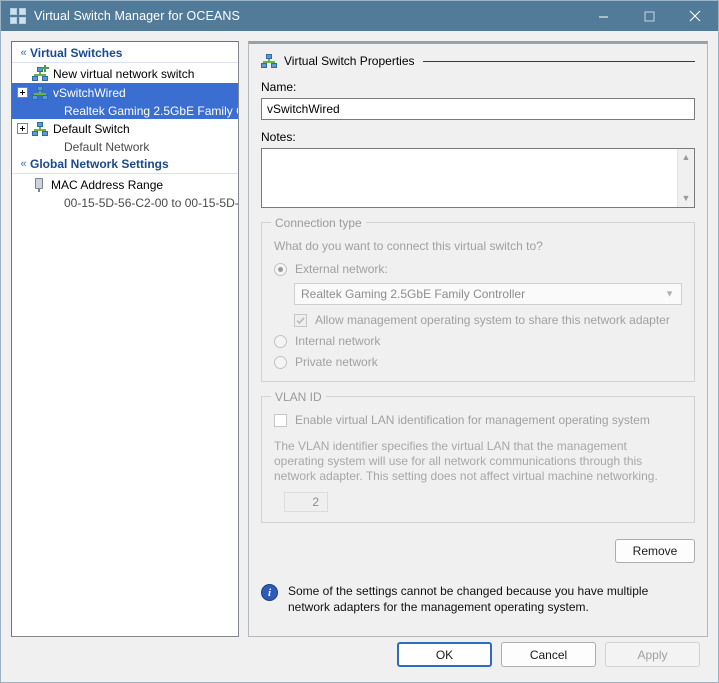 The image size is (719, 683). Describe the element at coordinates (300, 320) in the screenshot. I see `checkbox-share-adapter` at that location.